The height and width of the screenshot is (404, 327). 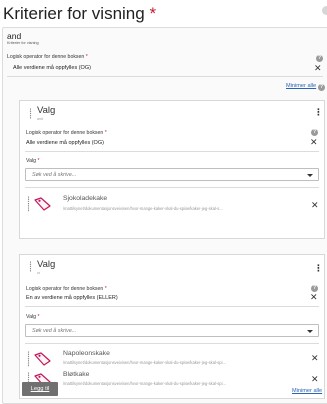 I want to click on root-operator-value: Alle verdiene må oppfylles (OG), so click(x=52, y=68).